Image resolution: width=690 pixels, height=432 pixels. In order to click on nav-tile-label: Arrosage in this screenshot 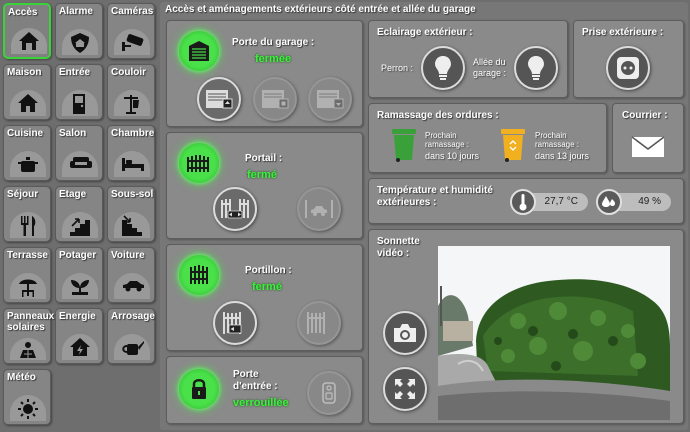, I will do `click(133, 316)`.